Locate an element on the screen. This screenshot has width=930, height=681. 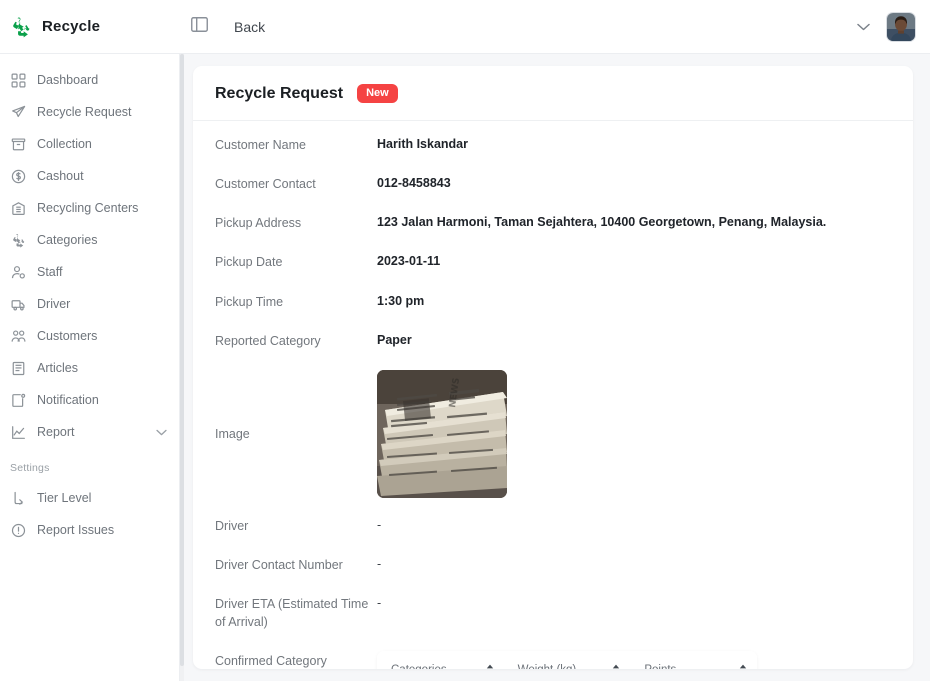
field-driver-eta: Driver ETA (Estimated Time of Arrival) - is located at coordinates (553, 612).